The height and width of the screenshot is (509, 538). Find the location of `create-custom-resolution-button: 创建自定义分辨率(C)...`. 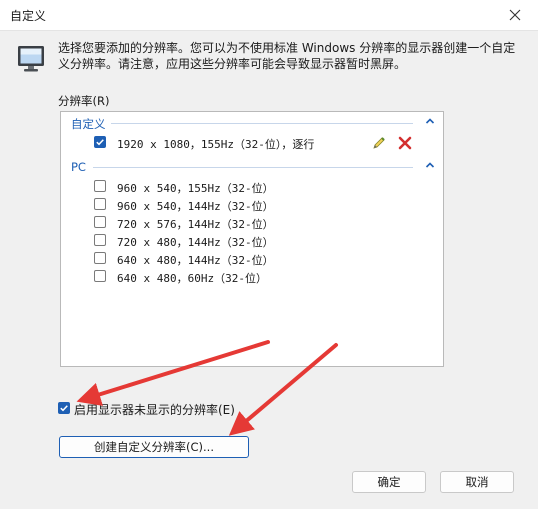

create-custom-resolution-button: 创建自定义分辨率(C)... is located at coordinates (154, 447).